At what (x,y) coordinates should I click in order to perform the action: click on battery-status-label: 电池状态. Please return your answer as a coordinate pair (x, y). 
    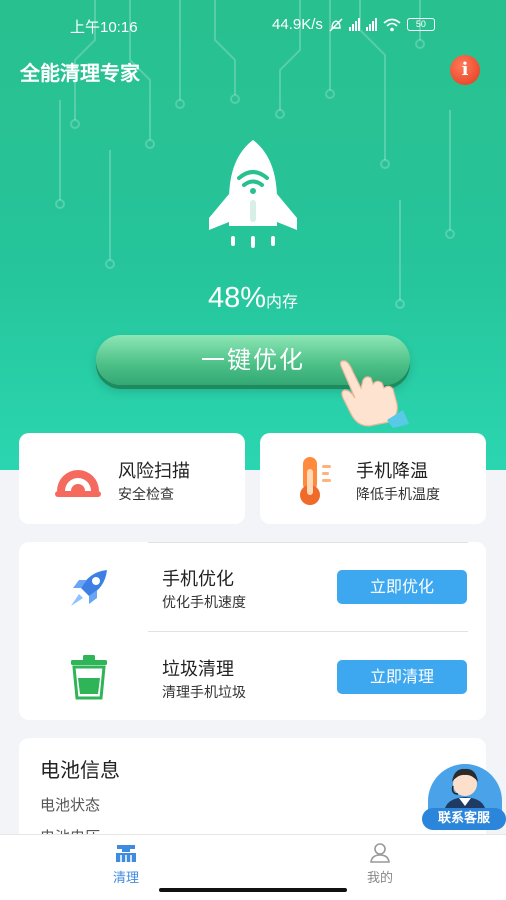
    Looking at the image, I should click on (70, 805).